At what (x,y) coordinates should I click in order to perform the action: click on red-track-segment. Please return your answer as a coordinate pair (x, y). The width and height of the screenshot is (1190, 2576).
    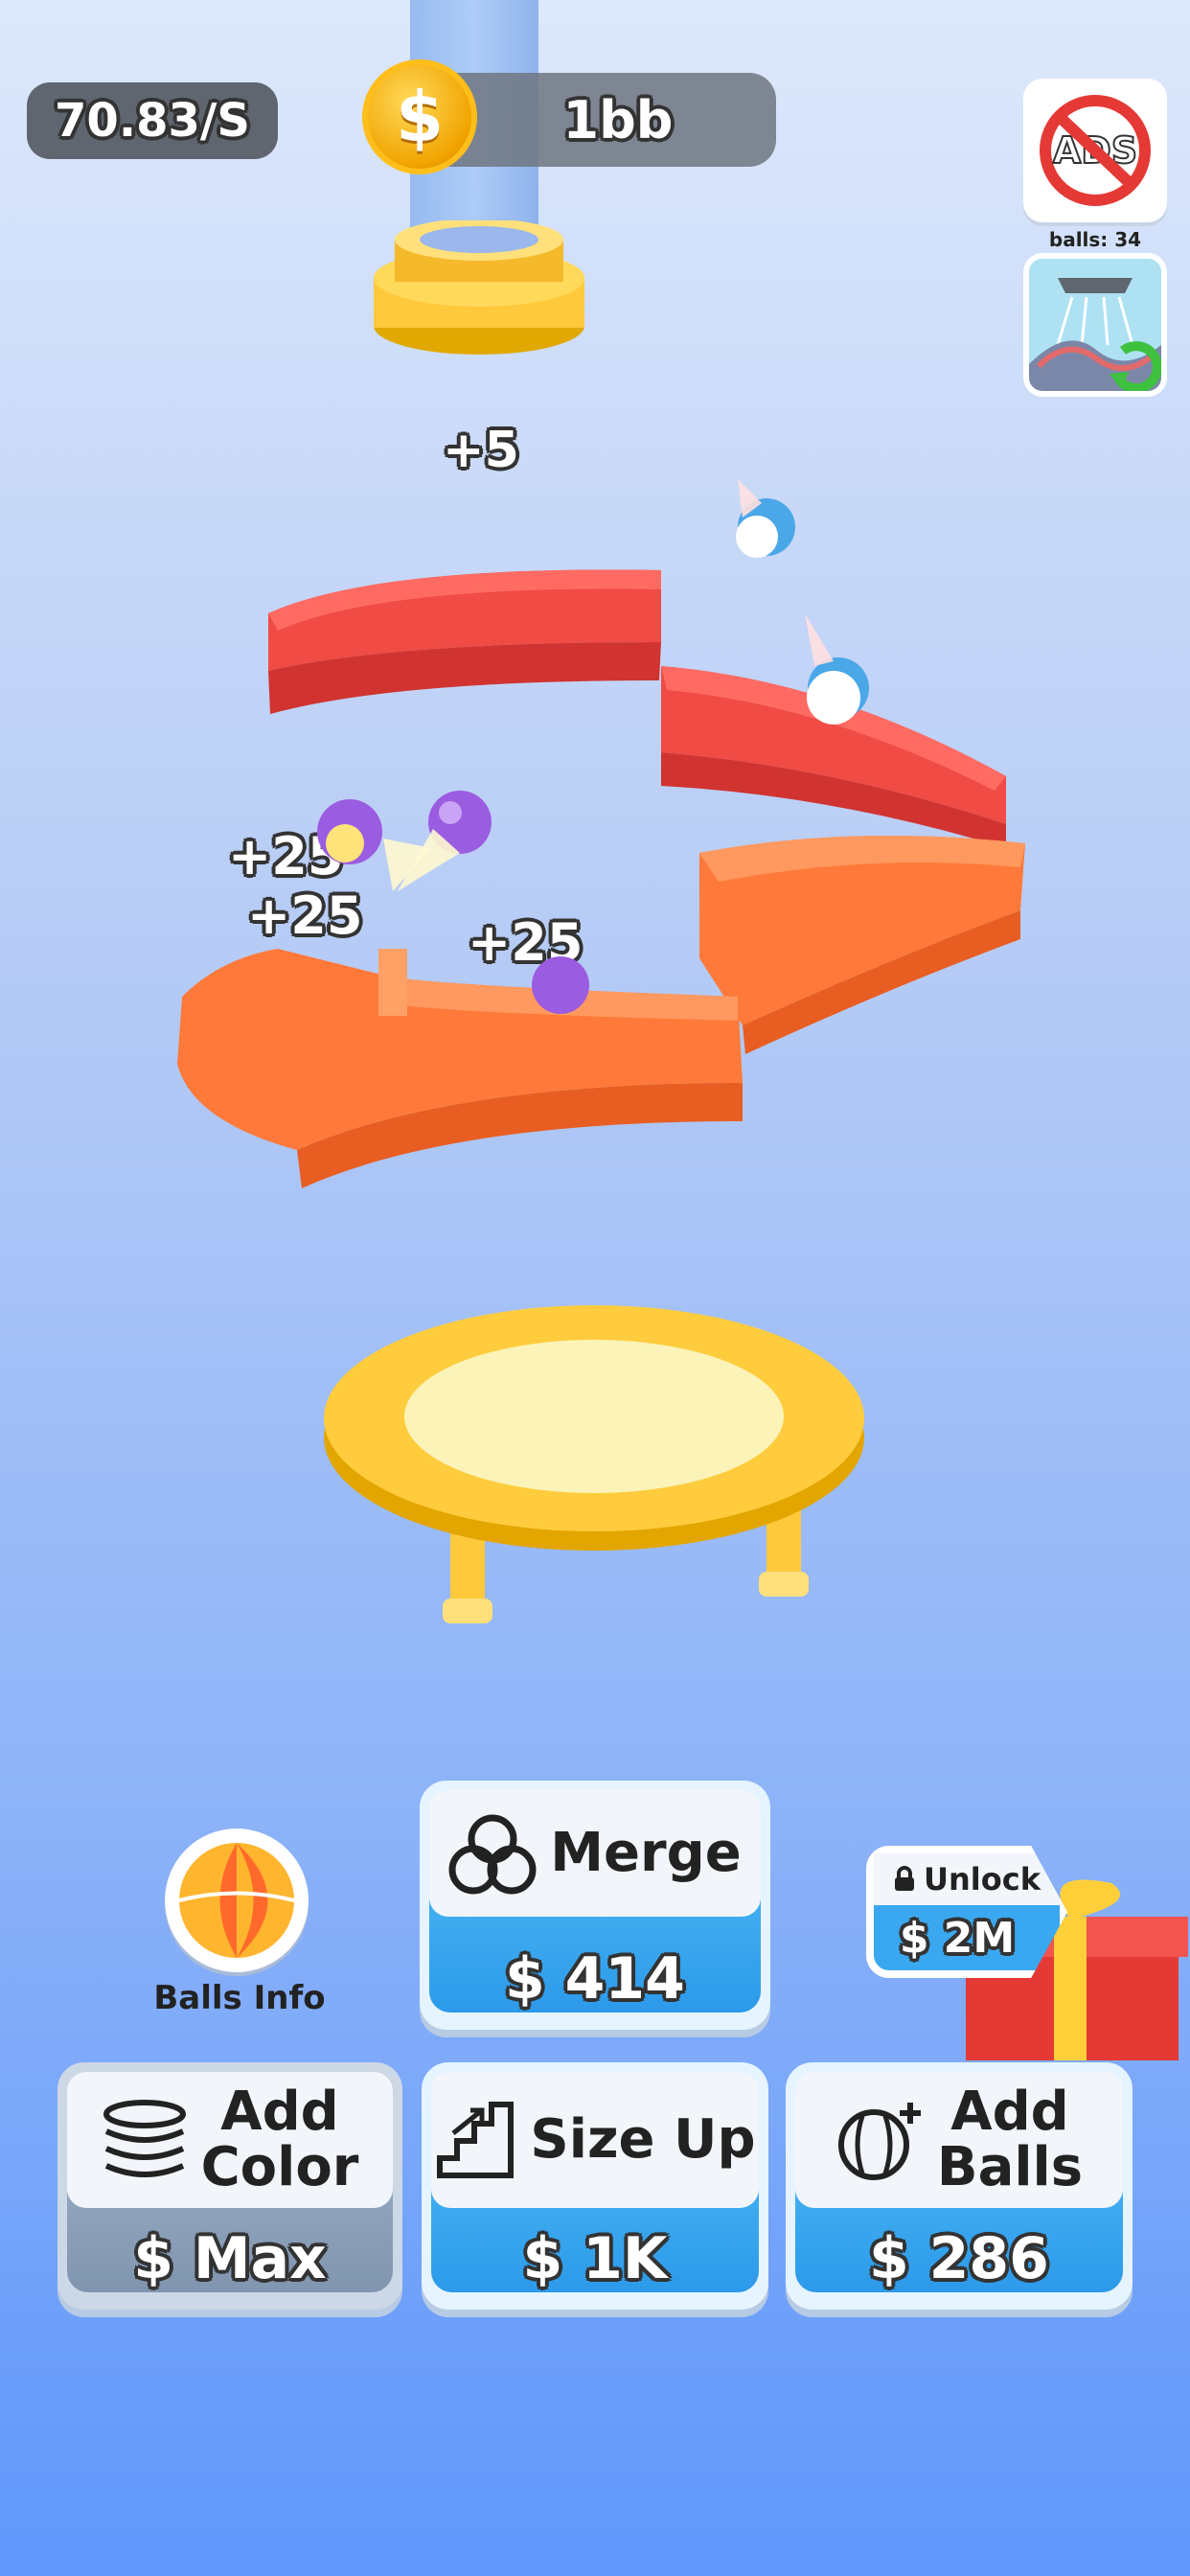
    Looking at the image, I should click on (465, 642).